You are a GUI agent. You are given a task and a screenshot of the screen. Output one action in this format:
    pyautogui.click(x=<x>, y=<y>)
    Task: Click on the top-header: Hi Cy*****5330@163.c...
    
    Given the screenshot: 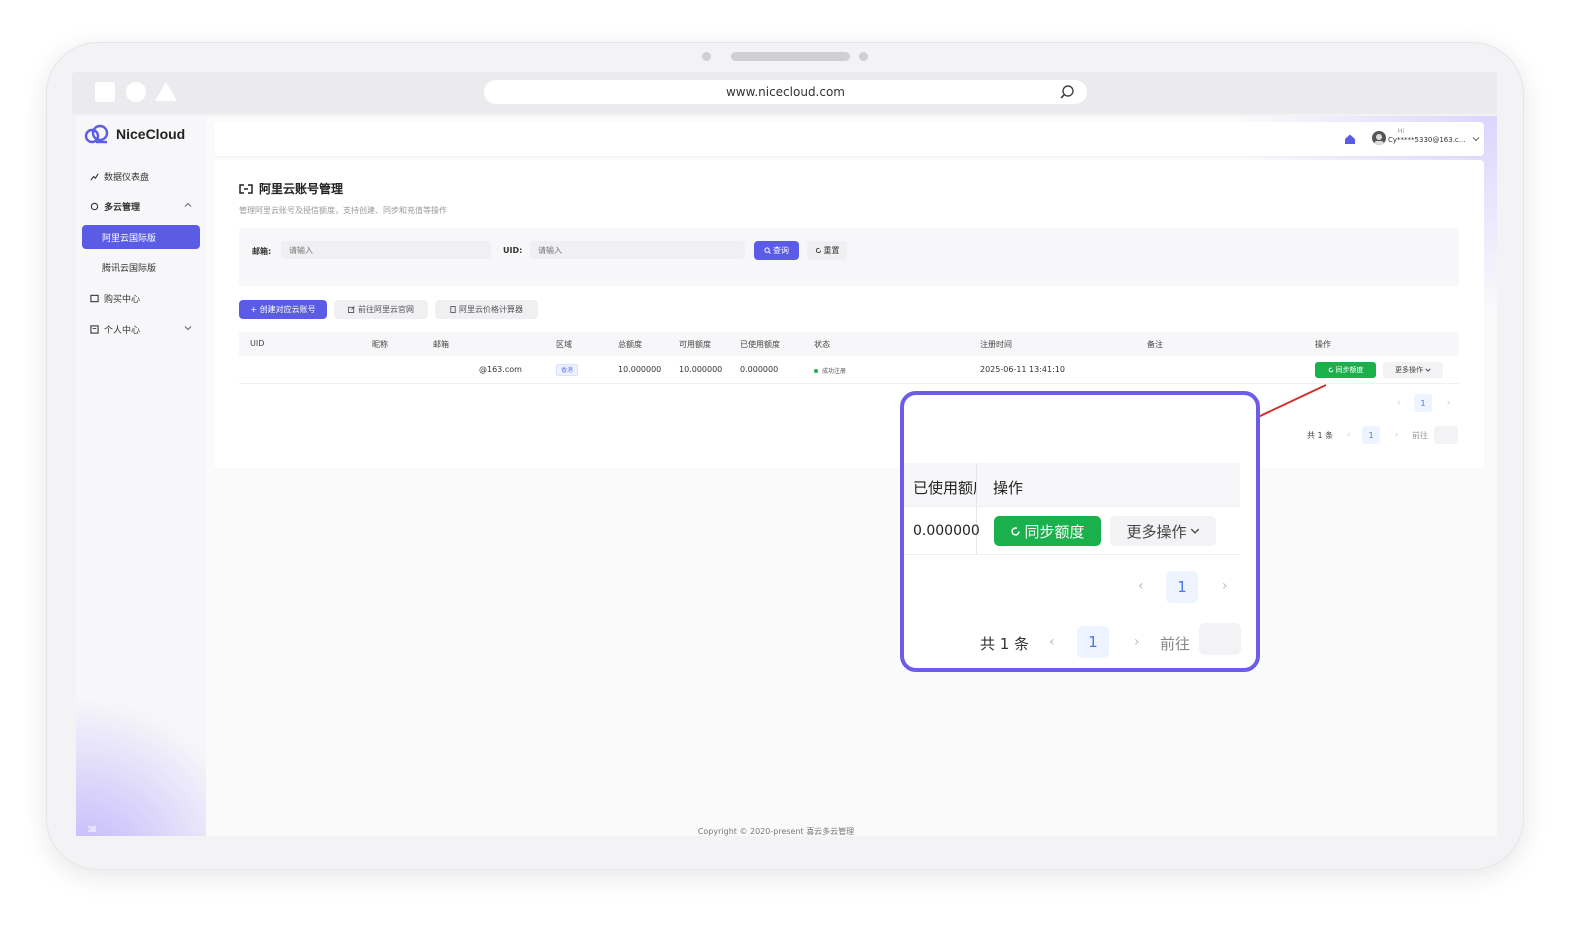 What is the action you would take?
    pyautogui.click(x=849, y=139)
    